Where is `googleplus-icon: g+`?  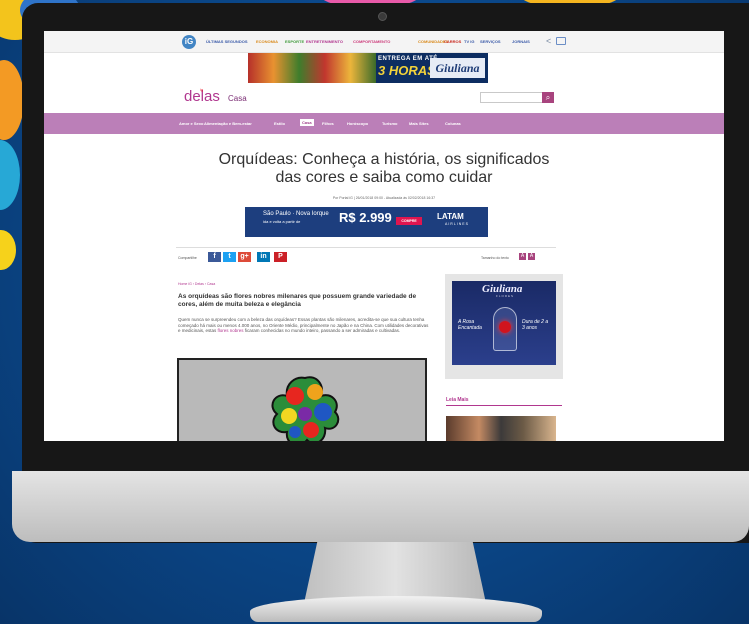 googleplus-icon: g+ is located at coordinates (244, 257).